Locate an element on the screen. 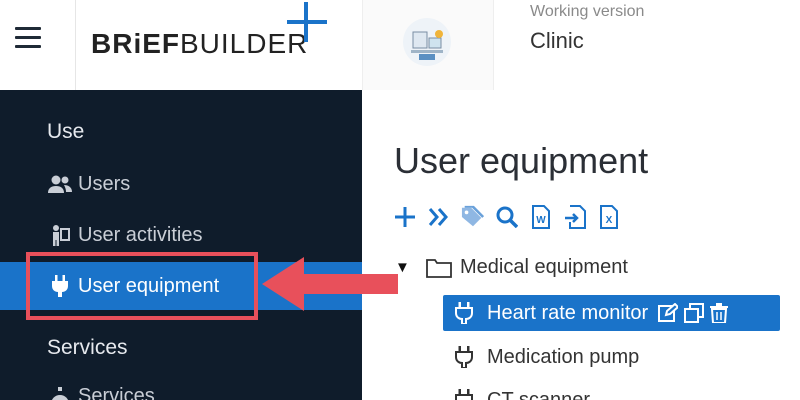  sidebar-section-use: Use is located at coordinates (66, 131).